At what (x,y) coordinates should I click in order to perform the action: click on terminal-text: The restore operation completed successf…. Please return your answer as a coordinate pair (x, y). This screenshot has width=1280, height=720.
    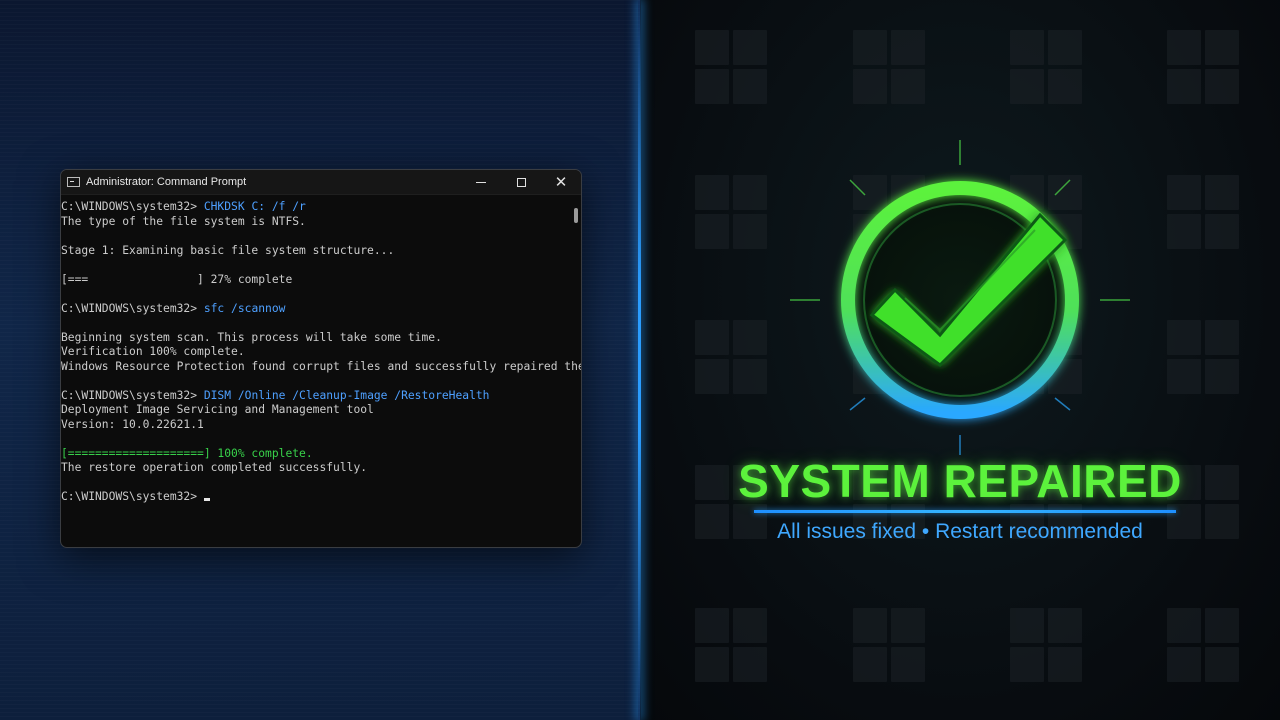
    Looking at the image, I should click on (214, 467).